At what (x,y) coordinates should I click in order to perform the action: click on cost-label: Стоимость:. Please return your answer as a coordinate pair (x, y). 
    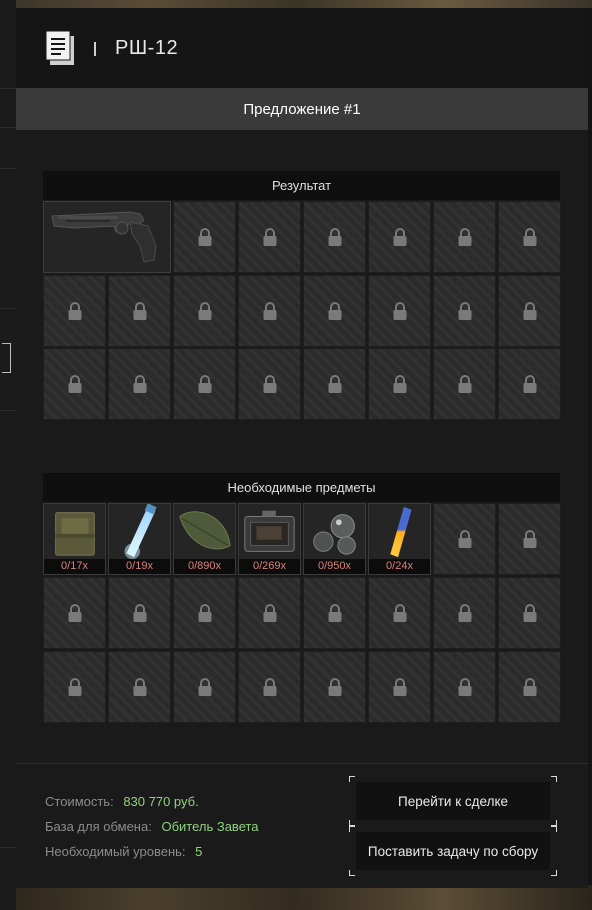
    Looking at the image, I should click on (79, 801).